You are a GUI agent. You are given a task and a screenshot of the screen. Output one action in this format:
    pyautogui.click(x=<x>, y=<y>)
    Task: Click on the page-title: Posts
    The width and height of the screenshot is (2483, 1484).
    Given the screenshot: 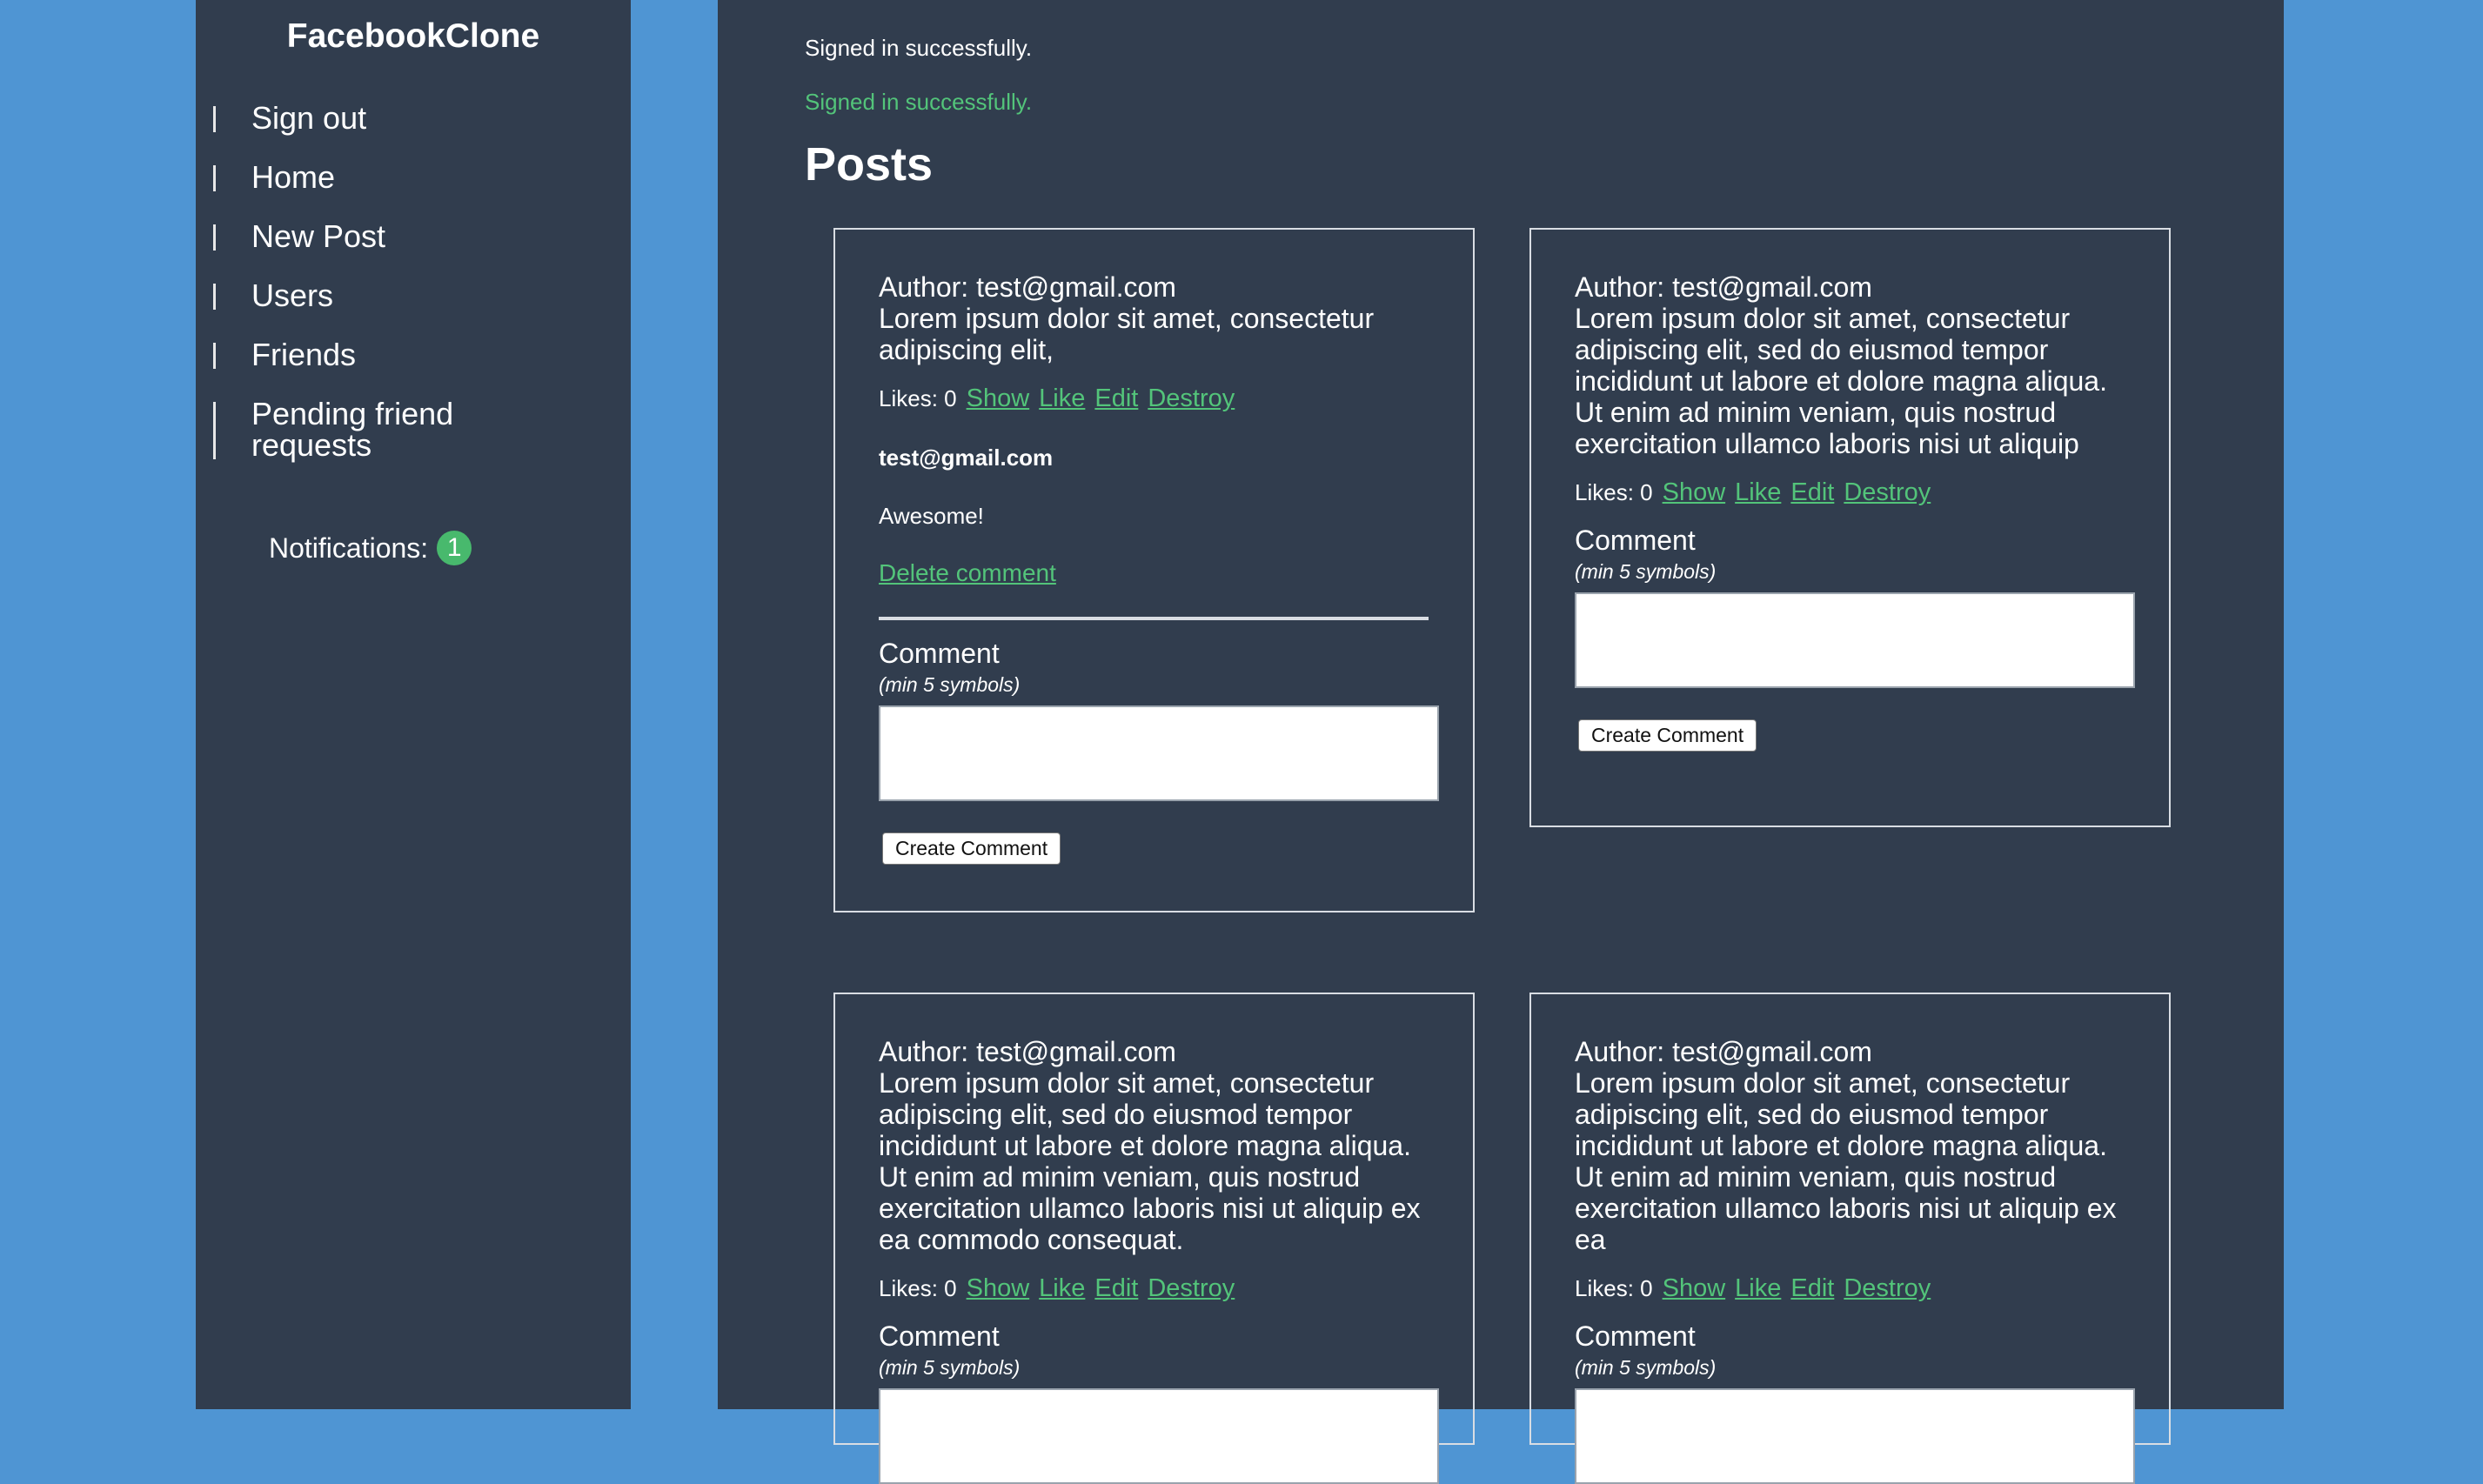 What is the action you would take?
    pyautogui.click(x=869, y=164)
    